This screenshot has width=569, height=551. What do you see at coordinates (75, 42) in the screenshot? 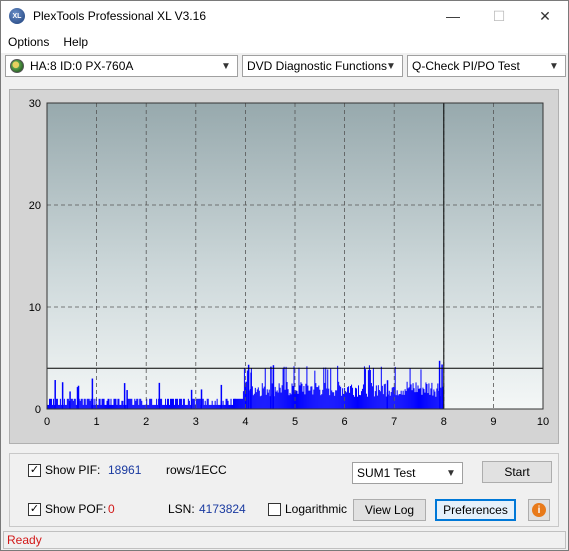
I see `menu-help: Help` at bounding box center [75, 42].